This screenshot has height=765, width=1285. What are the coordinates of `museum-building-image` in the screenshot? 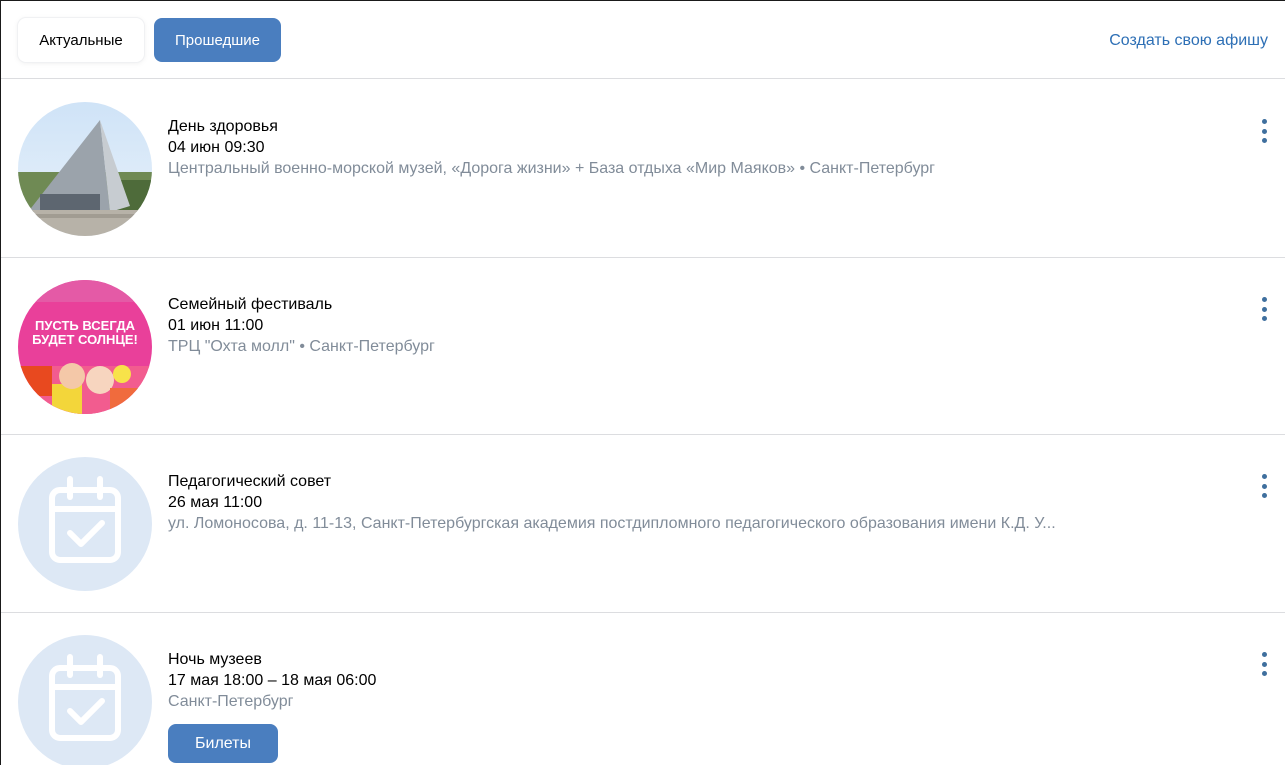 It's located at (85, 169).